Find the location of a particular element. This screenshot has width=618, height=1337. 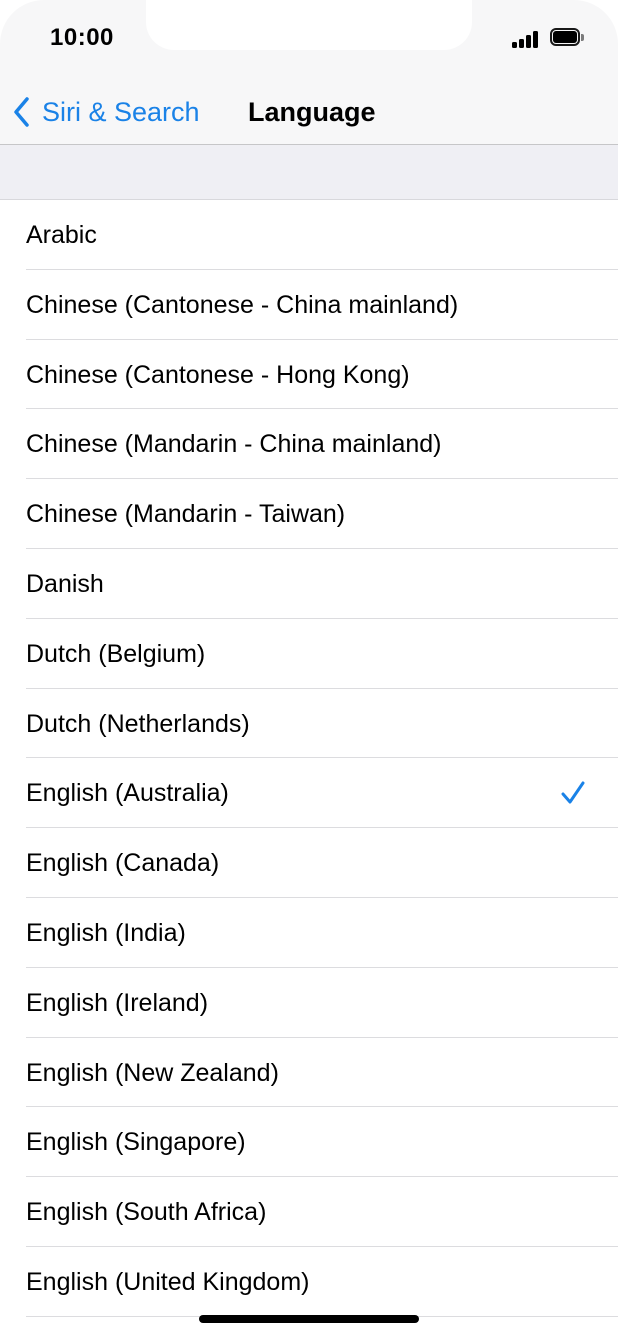

section-header-spacer is located at coordinates (309, 172).